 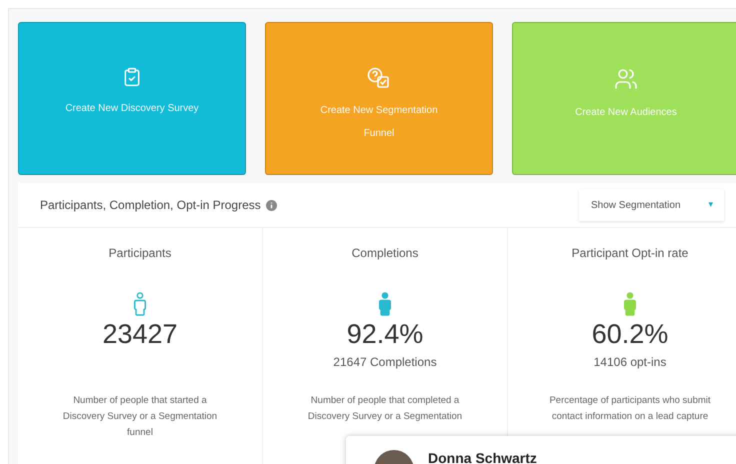 What do you see at coordinates (630, 361) in the screenshot?
I see `stat-detail: 14106 opt-ins` at bounding box center [630, 361].